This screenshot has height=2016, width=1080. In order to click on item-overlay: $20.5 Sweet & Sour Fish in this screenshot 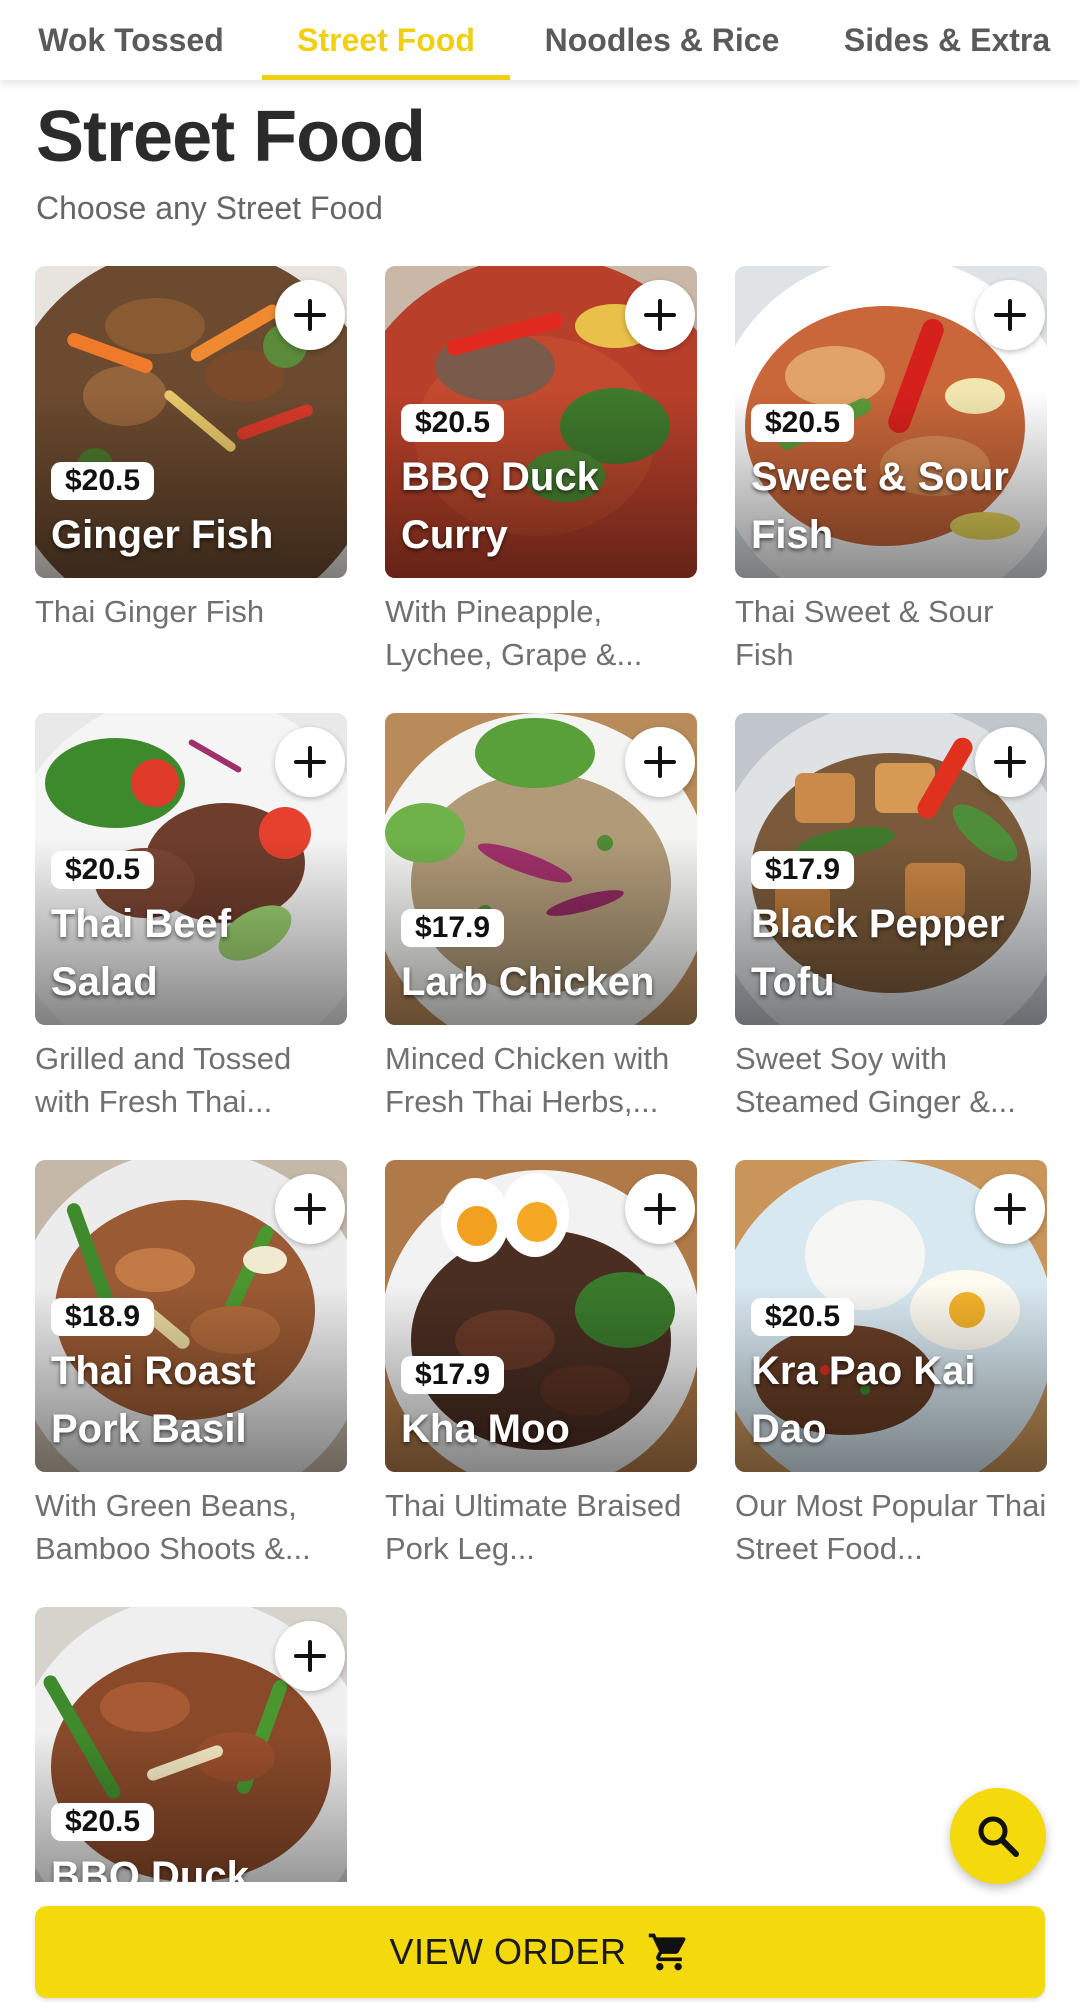, I will do `click(895, 484)`.